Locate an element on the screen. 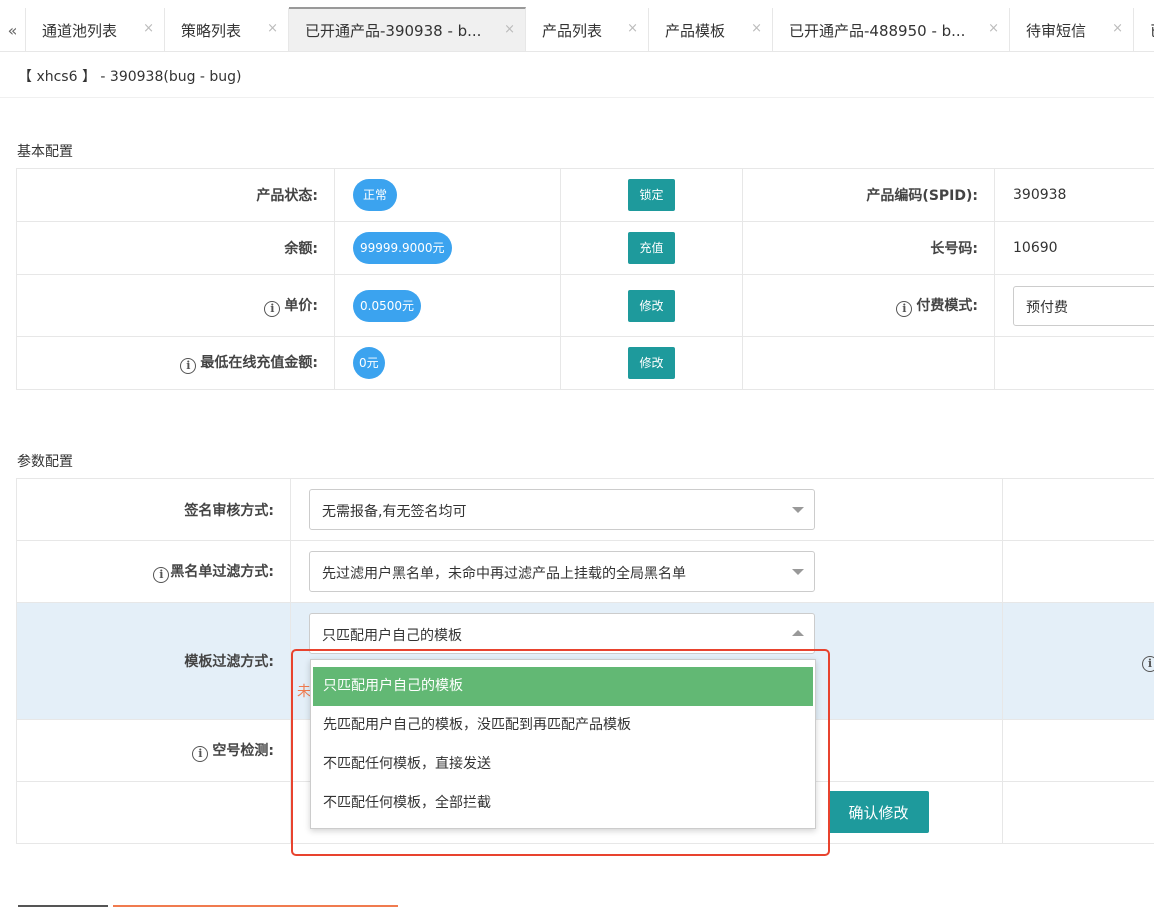  tab-overflow: 已 is located at coordinates (1144, 29).